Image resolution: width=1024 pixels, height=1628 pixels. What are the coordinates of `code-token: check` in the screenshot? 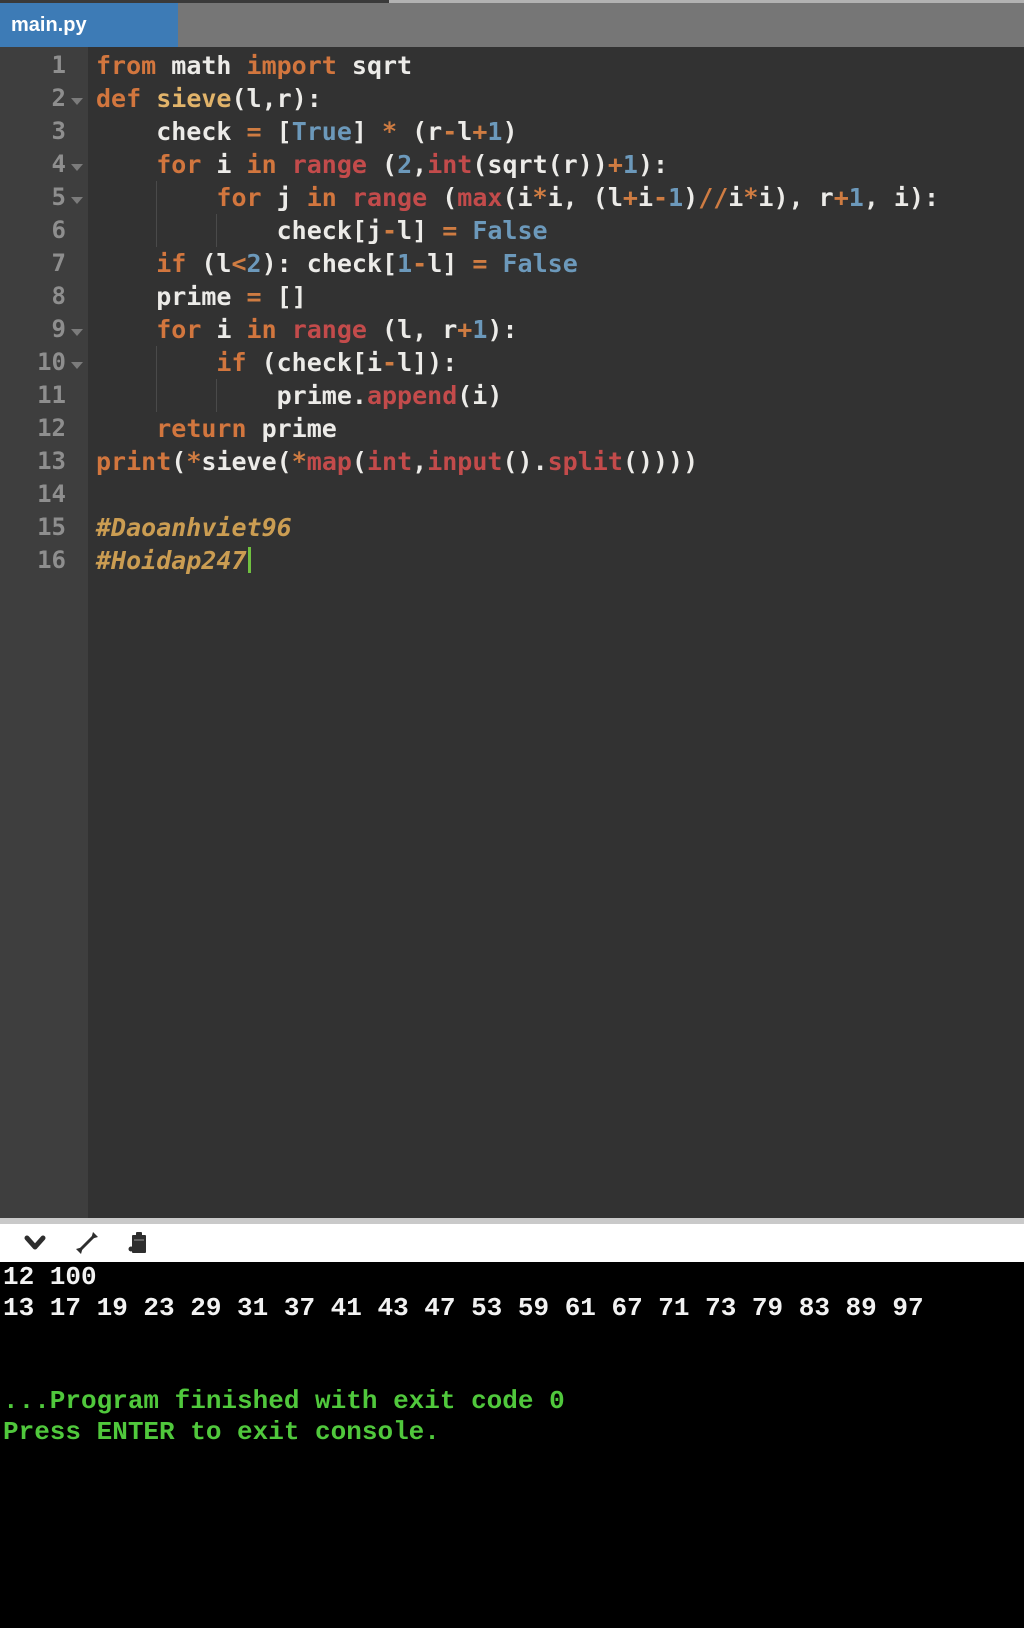 It's located at (171, 131).